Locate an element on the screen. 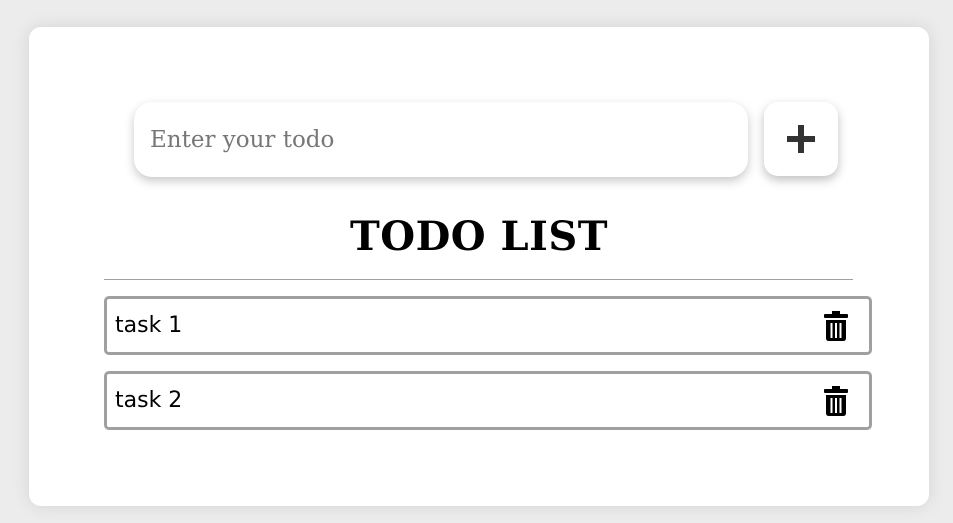 This screenshot has height=523, width=953. todo-item: task 1 is located at coordinates (488, 325).